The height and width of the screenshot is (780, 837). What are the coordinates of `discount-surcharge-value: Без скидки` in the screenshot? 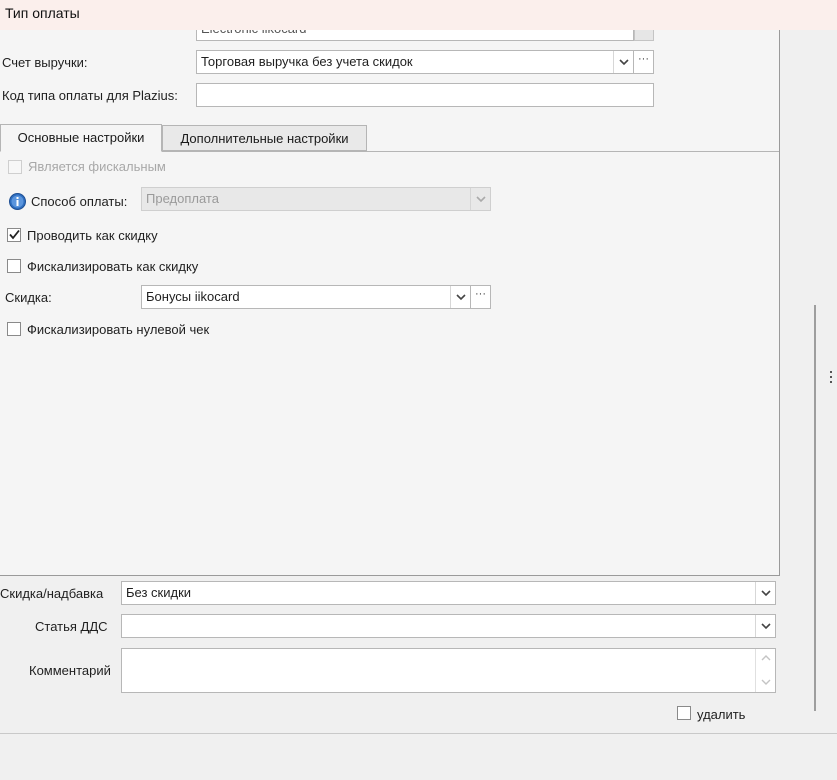 It's located at (159, 592).